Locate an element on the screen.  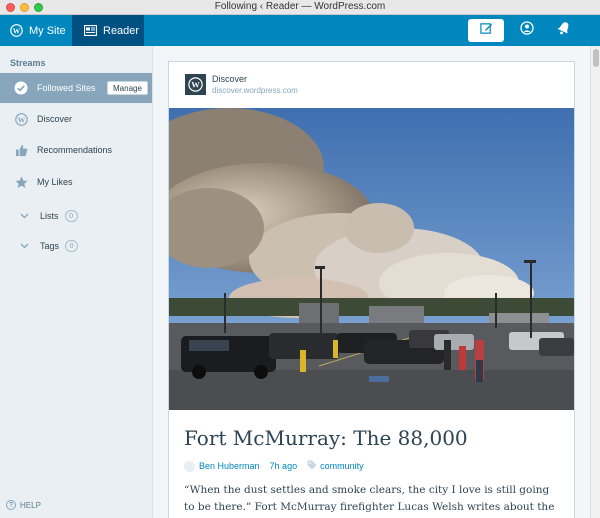
help-icon: ? is located at coordinates (11, 505).